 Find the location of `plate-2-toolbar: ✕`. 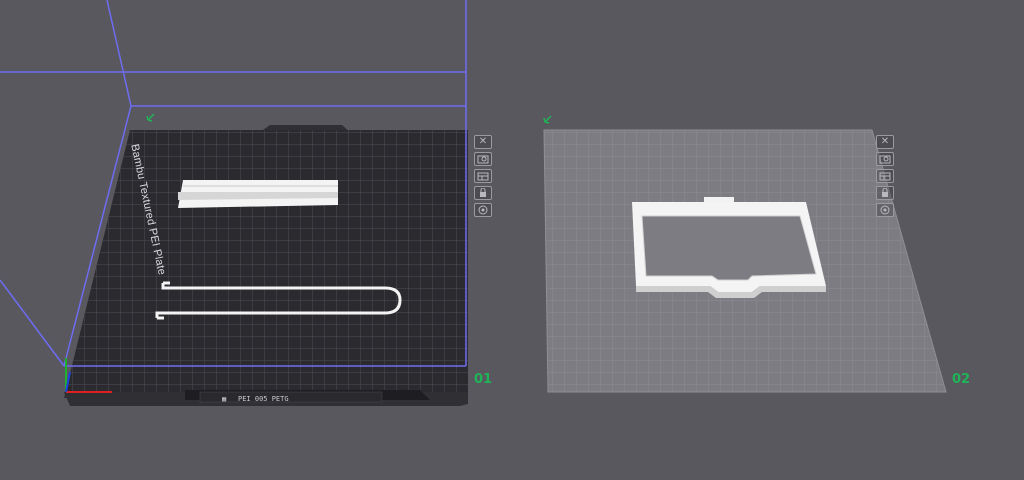

plate-2-toolbar: ✕ is located at coordinates (885, 176).